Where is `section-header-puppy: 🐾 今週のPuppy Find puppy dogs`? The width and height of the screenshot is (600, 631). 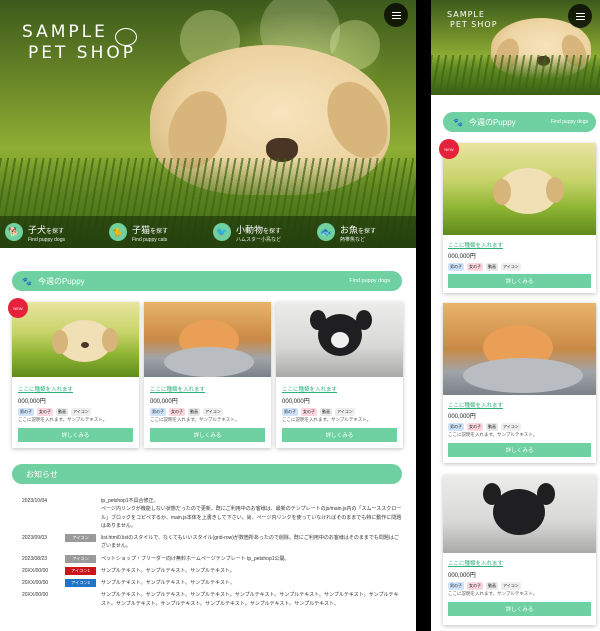
section-header-puppy: 🐾 今週のPuppy Find puppy dogs is located at coordinates (207, 281).